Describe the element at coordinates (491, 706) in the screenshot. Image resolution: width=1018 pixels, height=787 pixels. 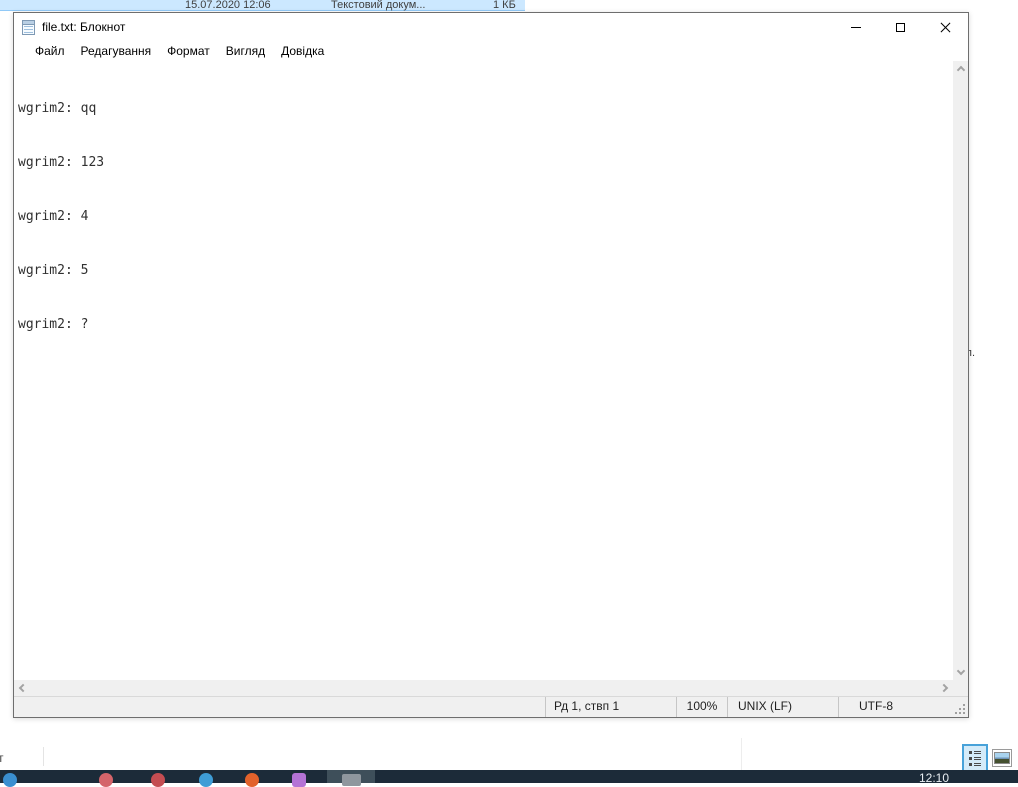
I see `notepad-statusbar: Рд 1, ствп 1 100% UNIX (LF) UTF-8` at that location.